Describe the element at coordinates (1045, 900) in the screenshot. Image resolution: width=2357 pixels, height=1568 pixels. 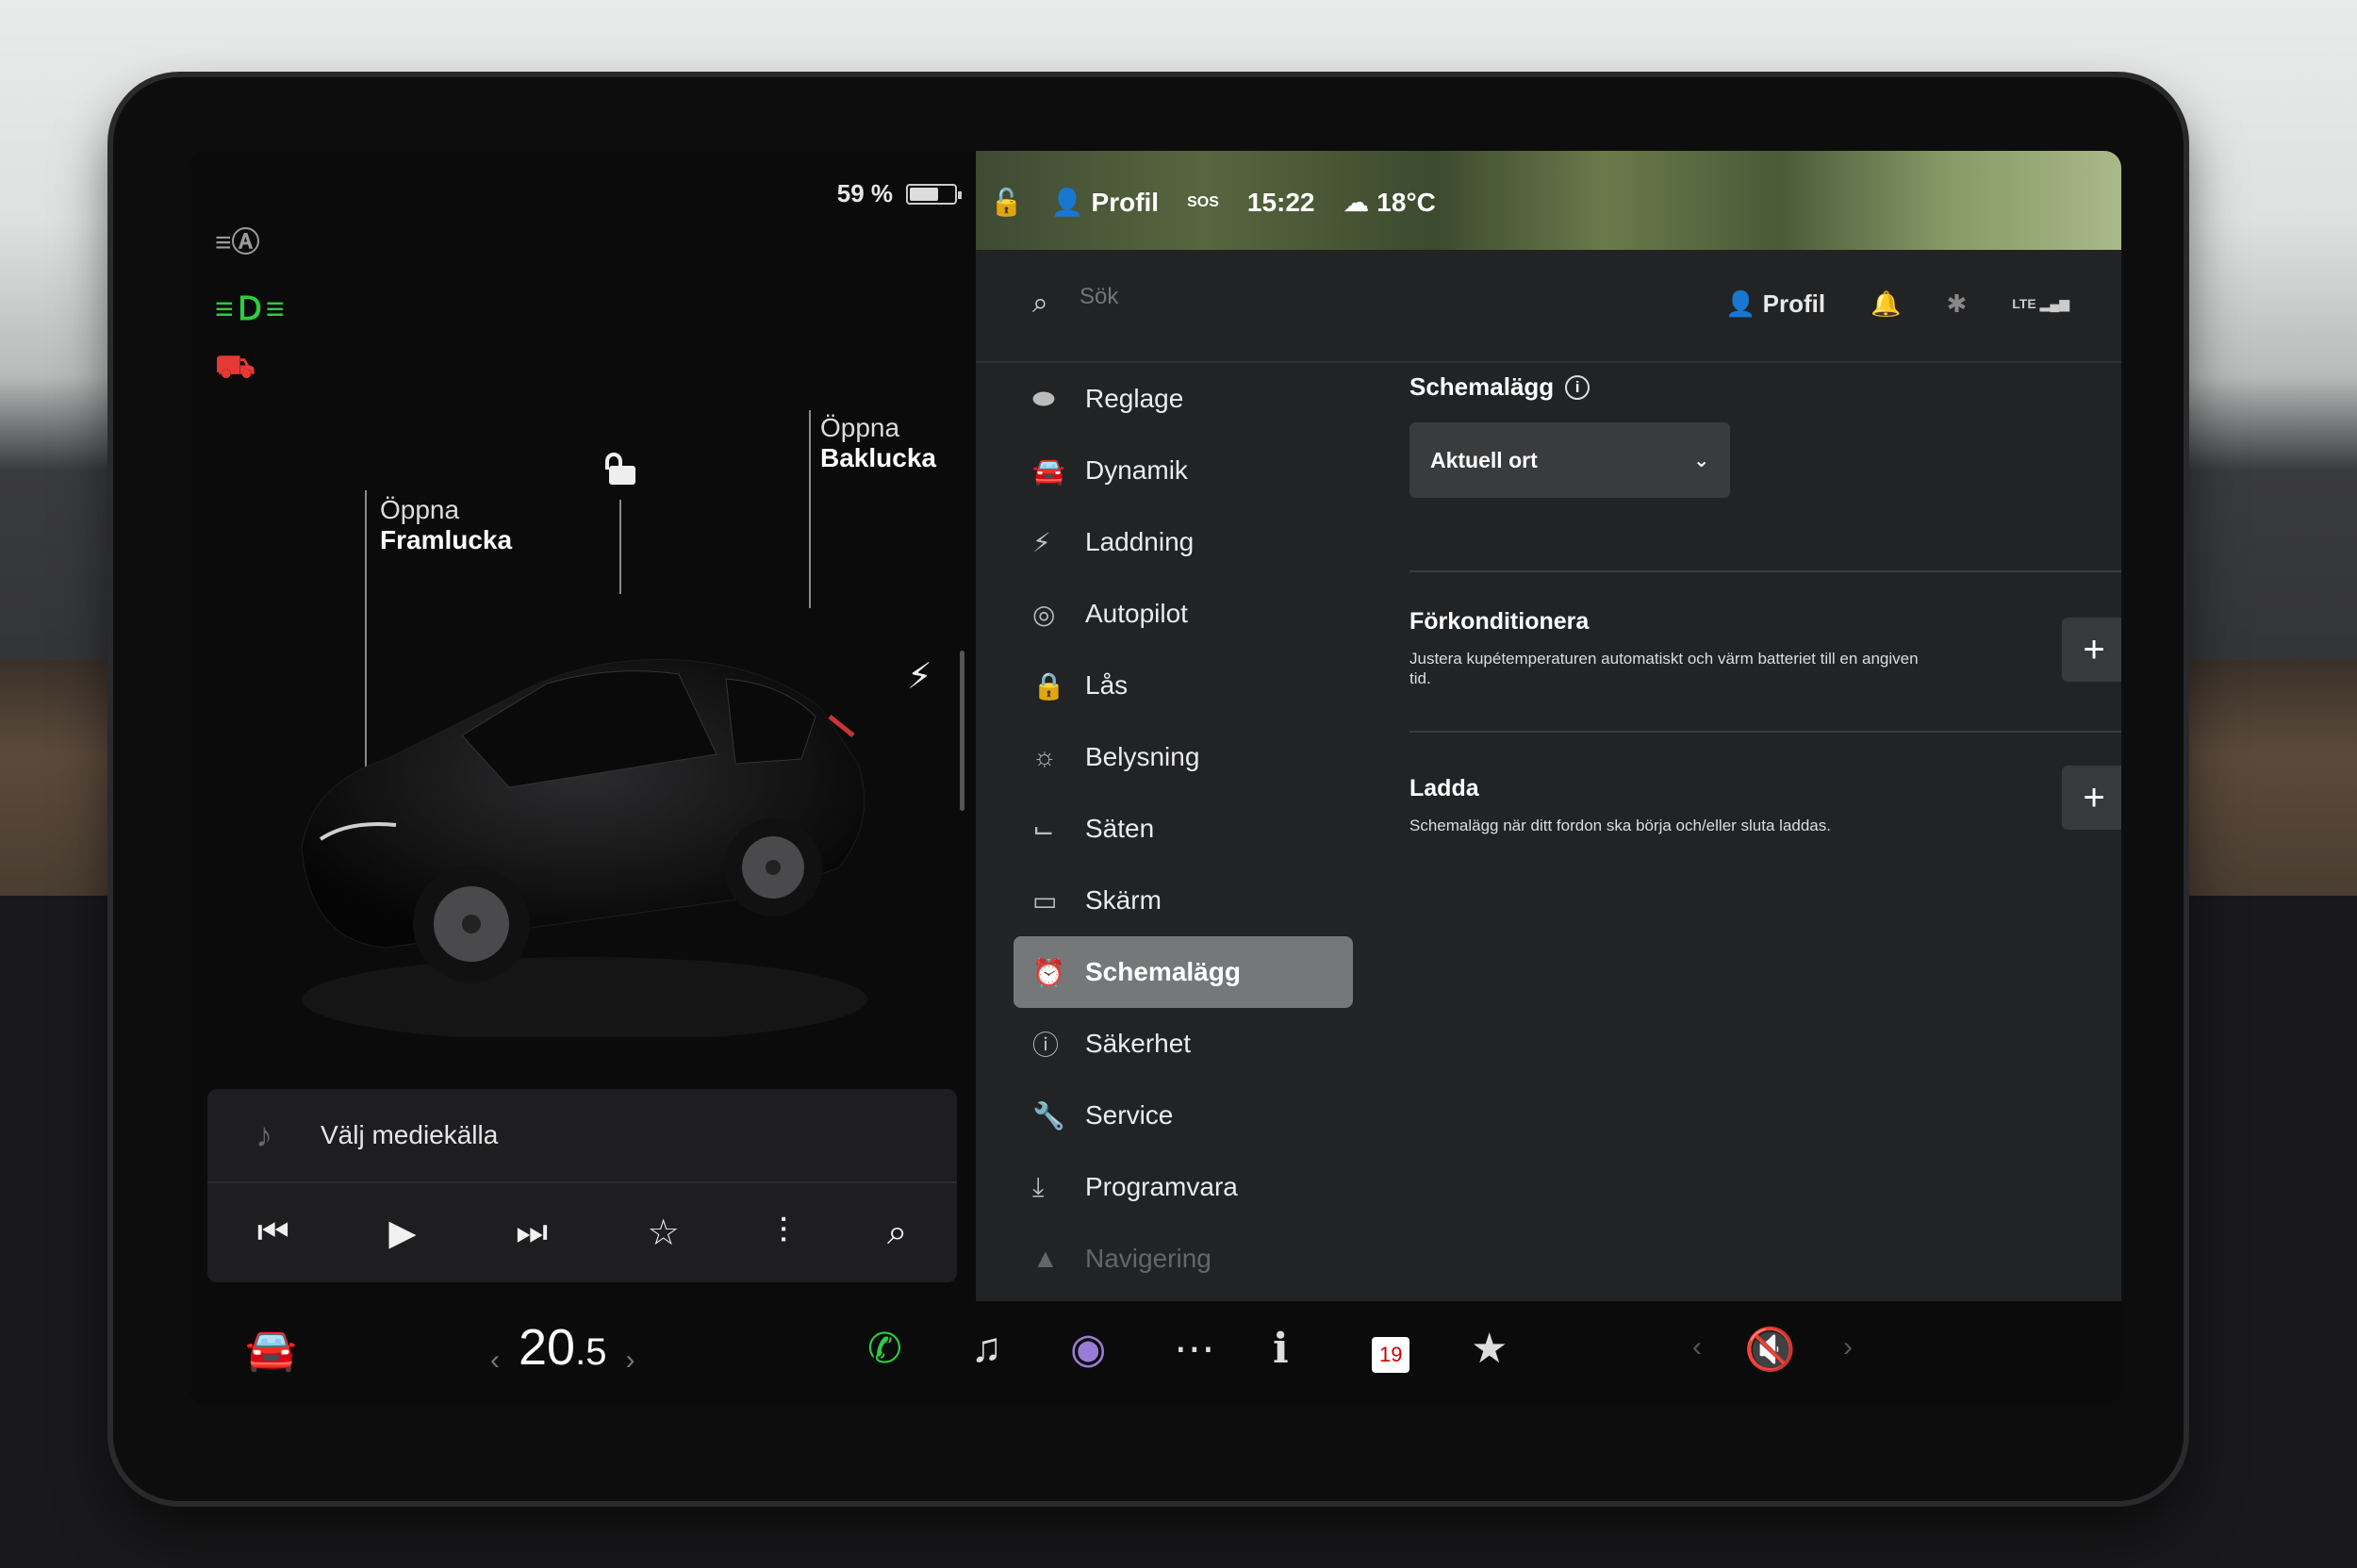
I see `display-icon: ▭` at that location.